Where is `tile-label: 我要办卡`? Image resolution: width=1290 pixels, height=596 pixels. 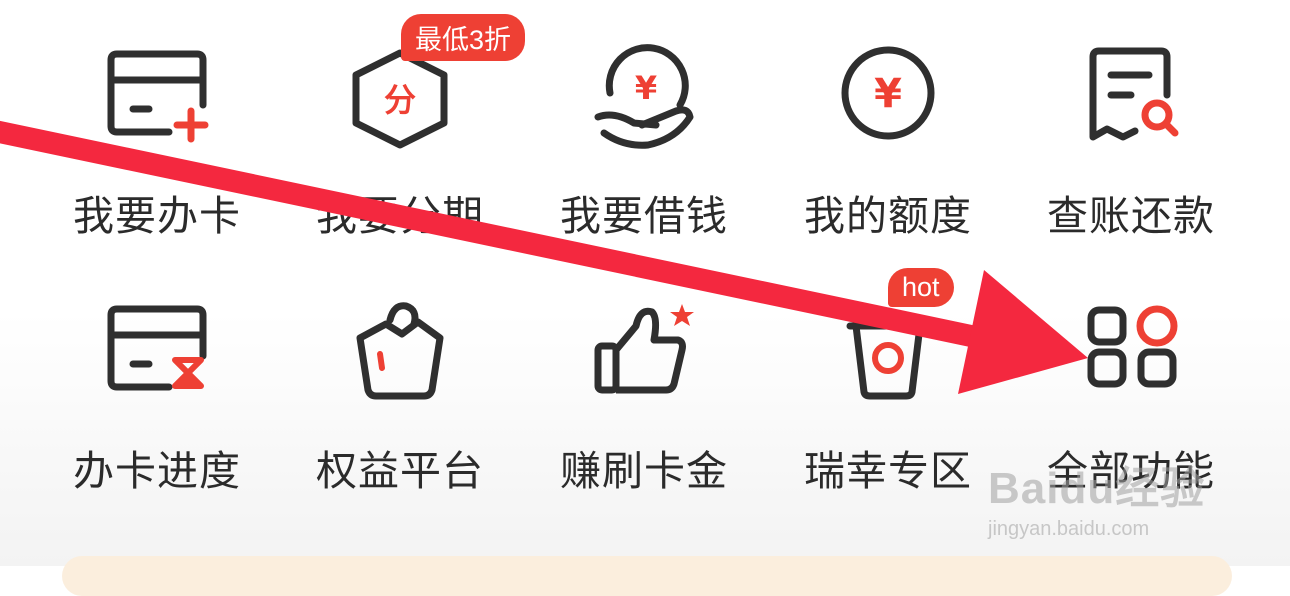 tile-label: 我要办卡 is located at coordinates (157, 216).